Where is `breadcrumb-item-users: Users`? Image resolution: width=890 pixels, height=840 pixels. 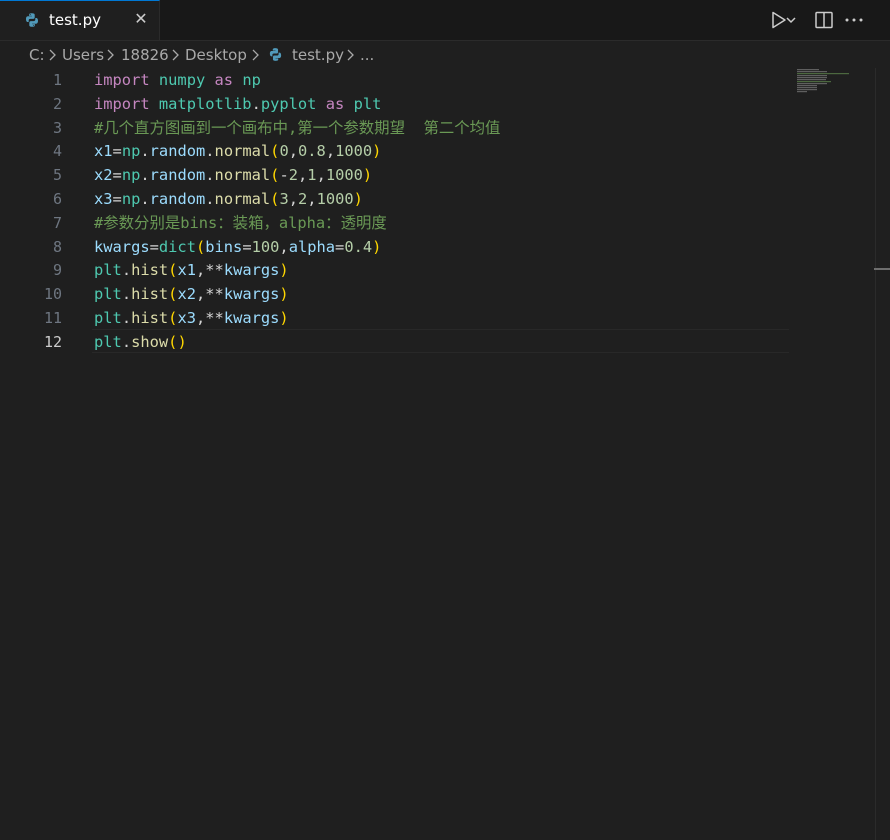
breadcrumb-item-users: Users is located at coordinates (83, 55).